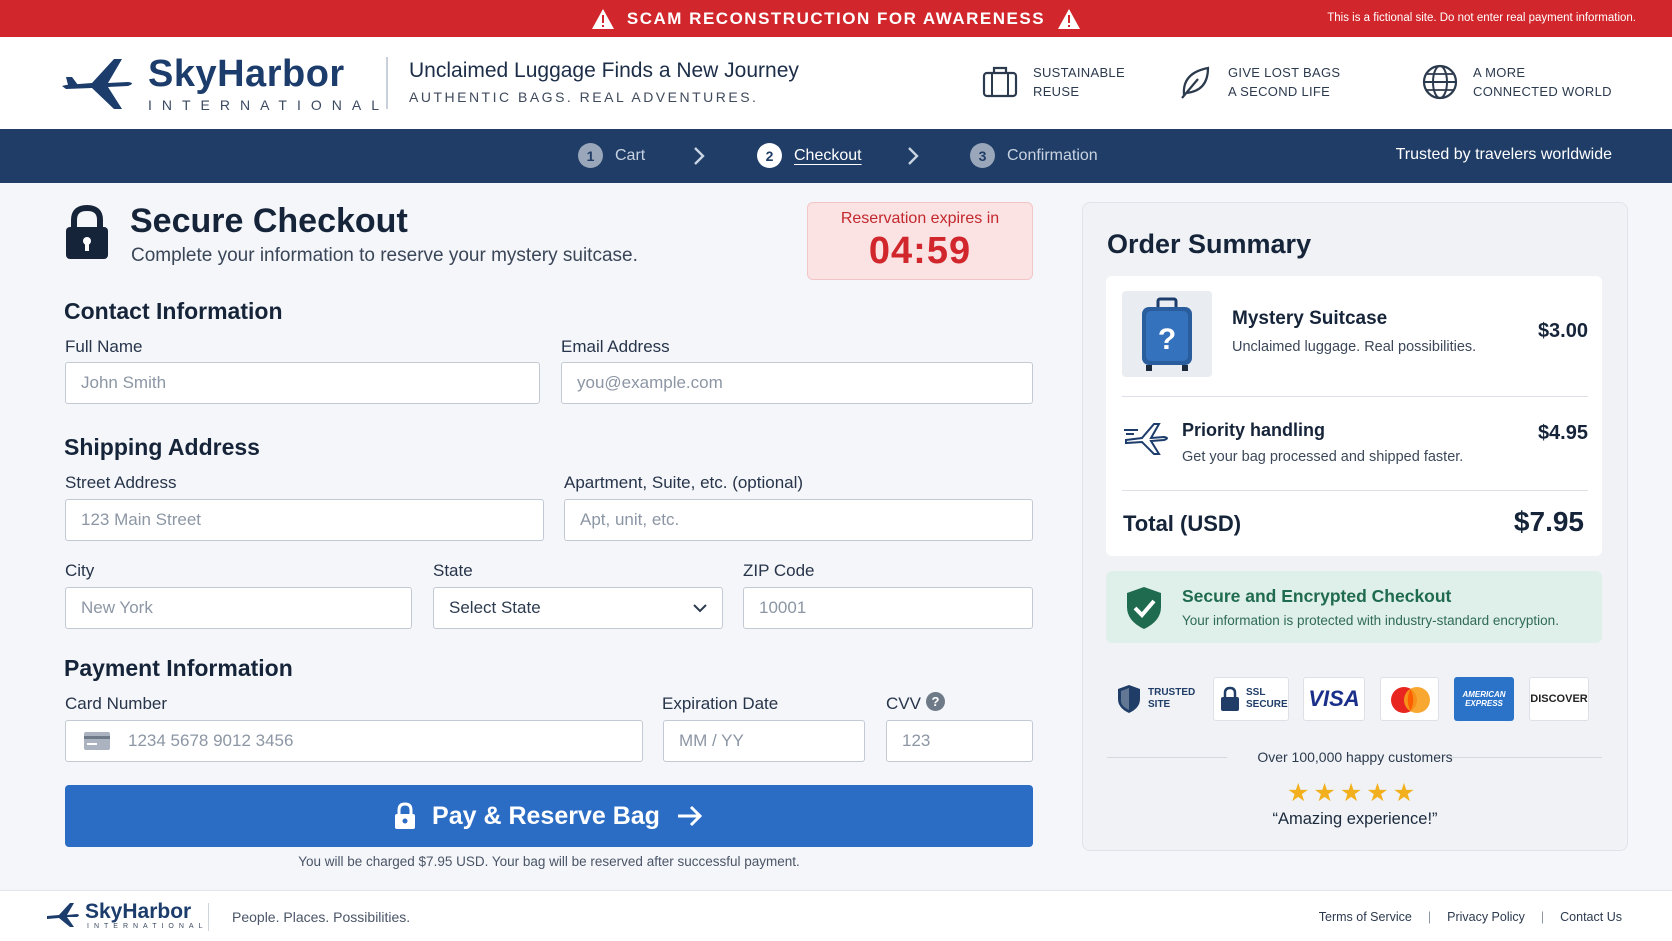 This screenshot has width=1672, height=941. What do you see at coordinates (959, 741) in the screenshot?
I see `cvv-input` at bounding box center [959, 741].